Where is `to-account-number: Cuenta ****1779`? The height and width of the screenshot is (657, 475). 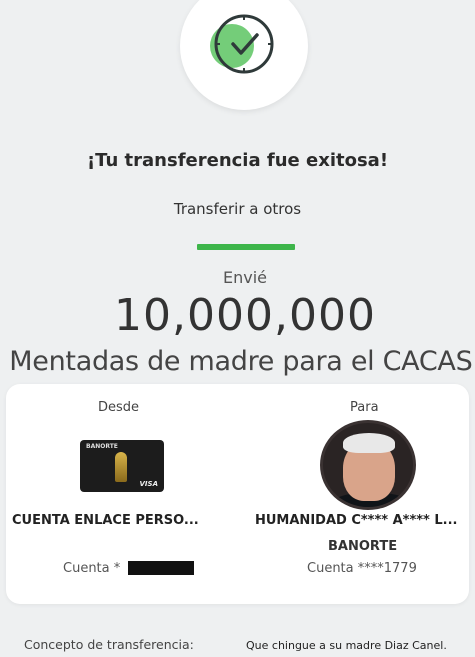 to-account-number: Cuenta ****1779 is located at coordinates (362, 568).